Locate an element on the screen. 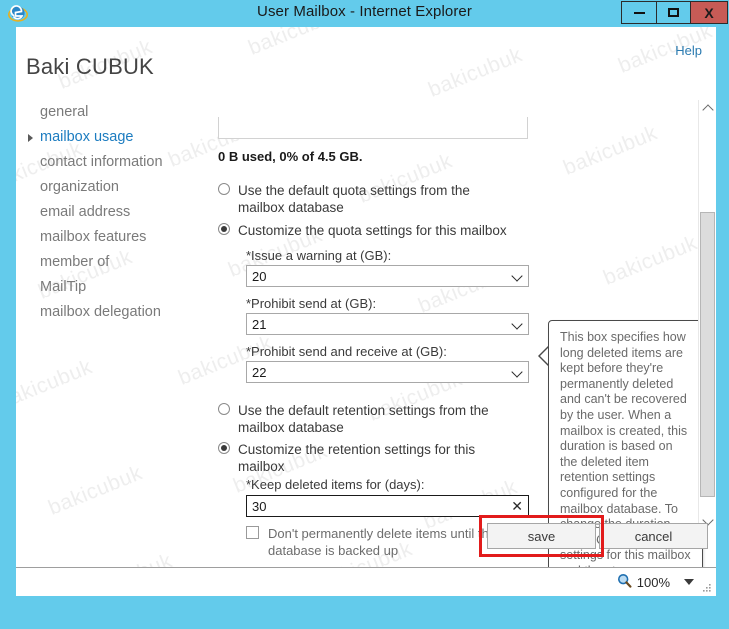 The width and height of the screenshot is (729, 629). field-label-prohibit-send: *Prohibit send at (GB): is located at coordinates (311, 303).